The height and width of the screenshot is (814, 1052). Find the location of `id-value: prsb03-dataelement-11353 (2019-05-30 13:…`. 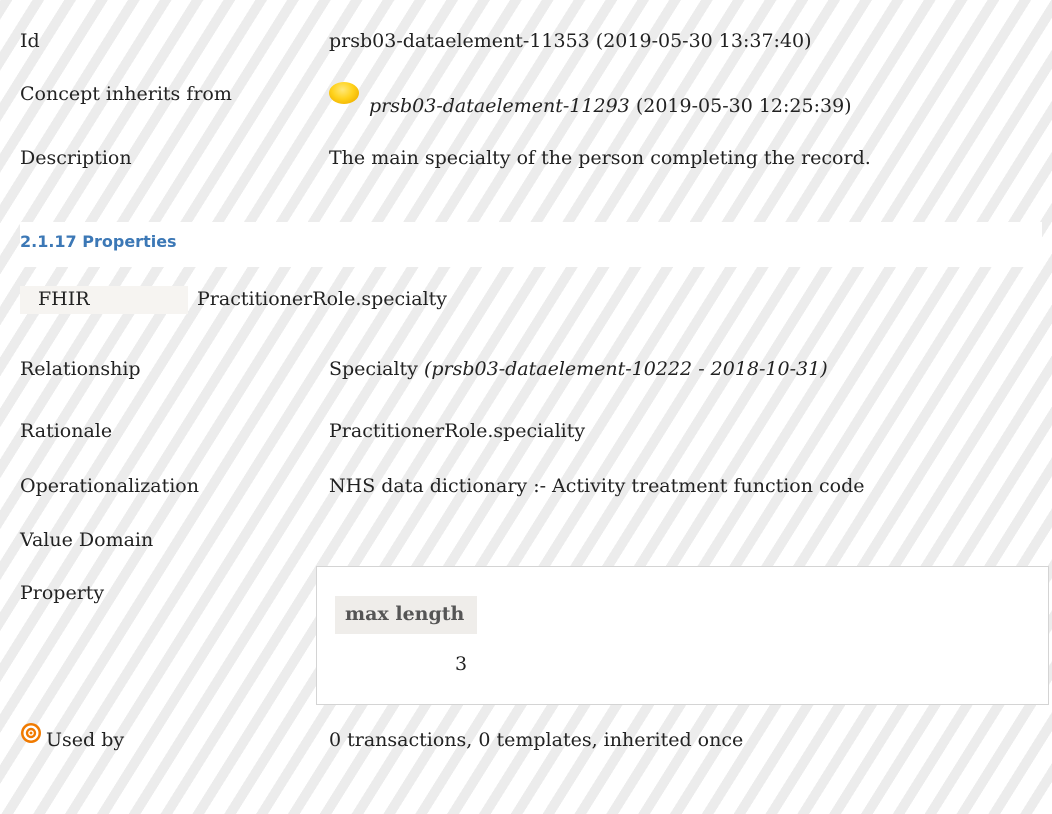

id-value: prsb03-dataelement-11353 (2019-05-30 13:… is located at coordinates (570, 41).